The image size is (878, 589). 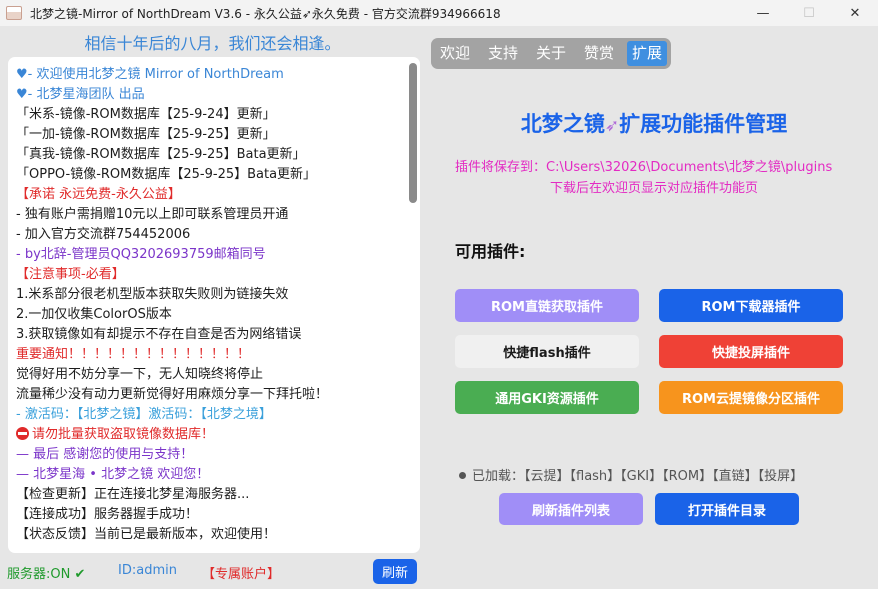 I want to click on loaded-plugins: 已加载：【云提】【flash】【GKI】【ROM】【直链】【投屏】, so click(x=631, y=474).